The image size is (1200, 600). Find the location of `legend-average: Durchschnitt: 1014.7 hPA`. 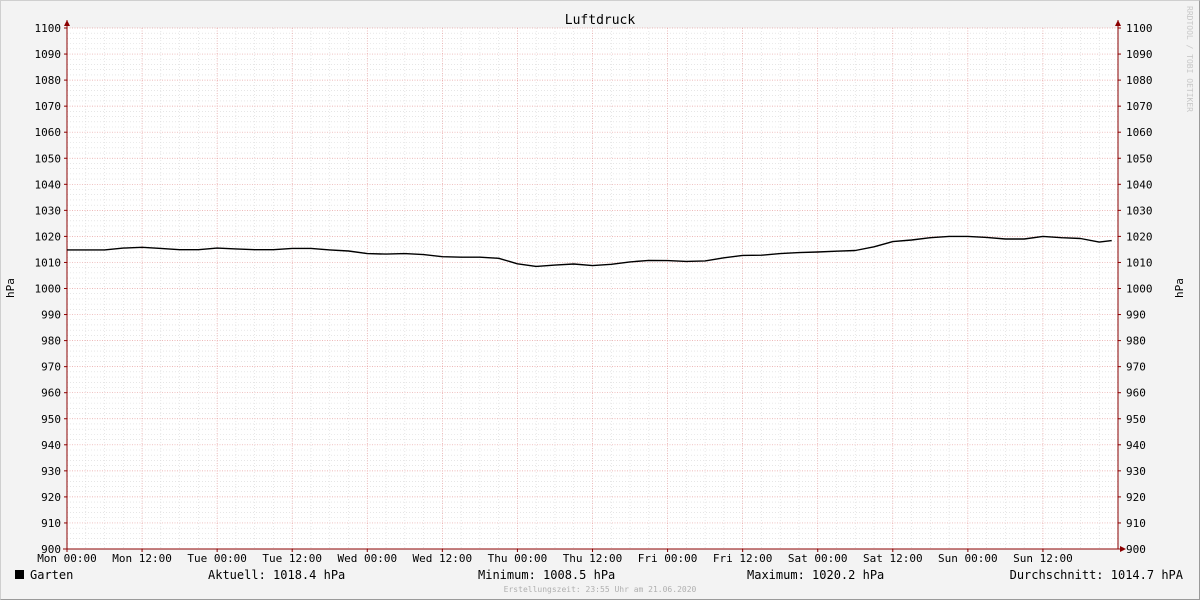

legend-average: Durchschnitt: 1014.7 hPA is located at coordinates (1097, 575).